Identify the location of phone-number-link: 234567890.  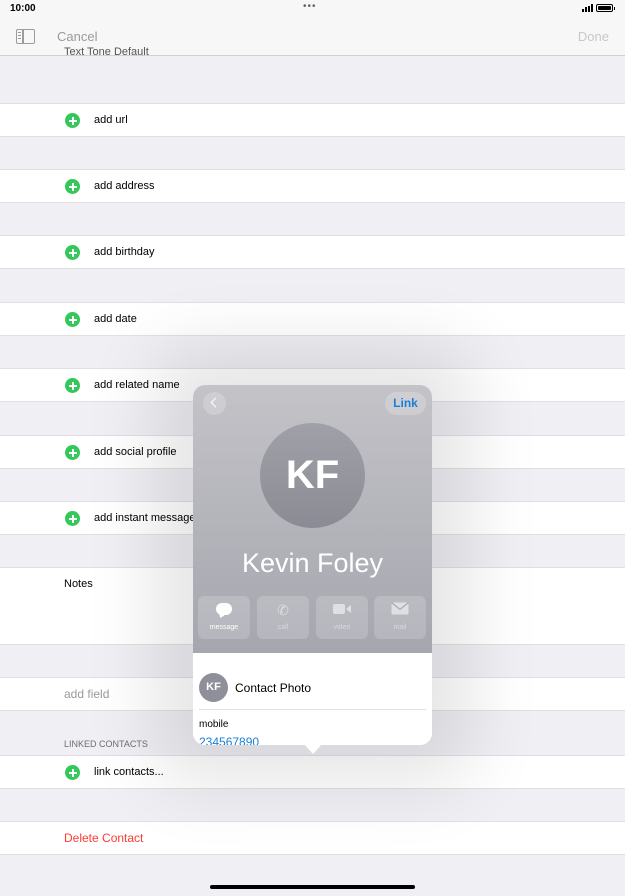
(229, 740).